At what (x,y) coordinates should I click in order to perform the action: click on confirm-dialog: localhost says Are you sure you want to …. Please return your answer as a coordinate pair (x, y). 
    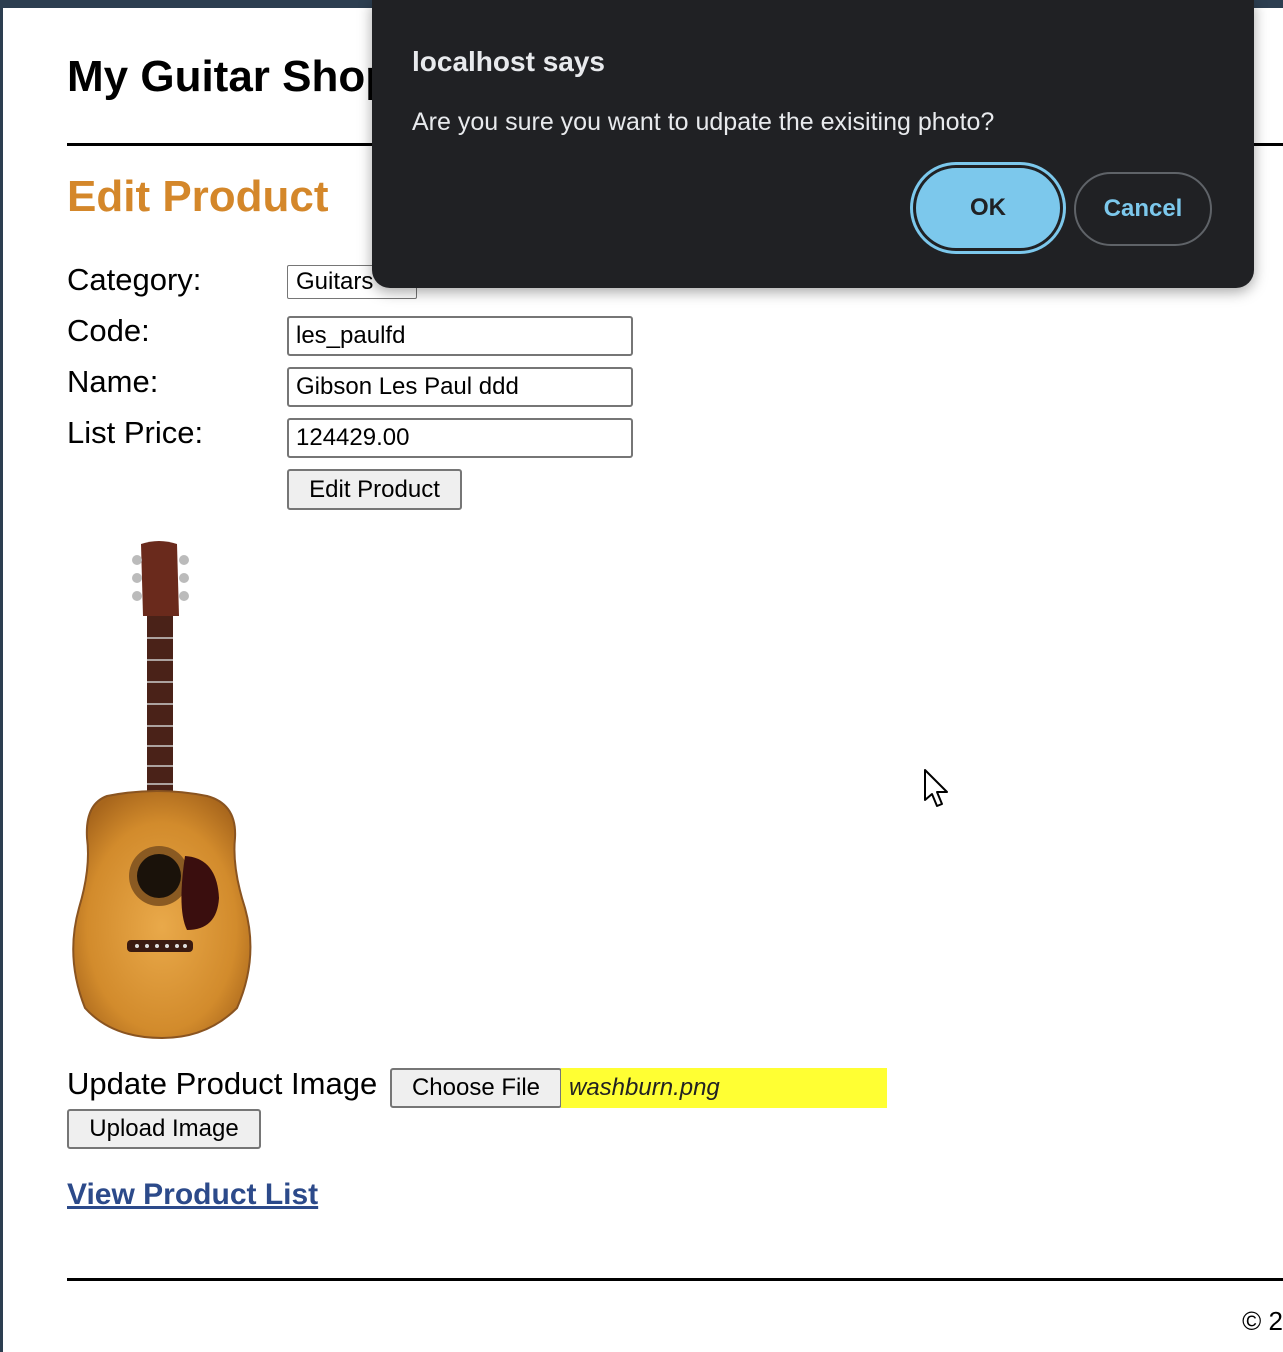
    Looking at the image, I should click on (813, 144).